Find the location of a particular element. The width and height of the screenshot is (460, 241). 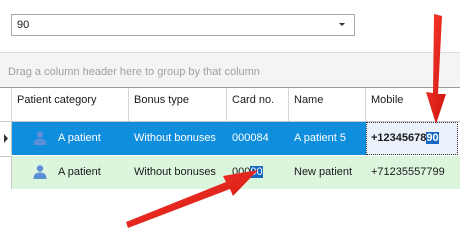

cell-text: A patient 5 is located at coordinates (320, 138).